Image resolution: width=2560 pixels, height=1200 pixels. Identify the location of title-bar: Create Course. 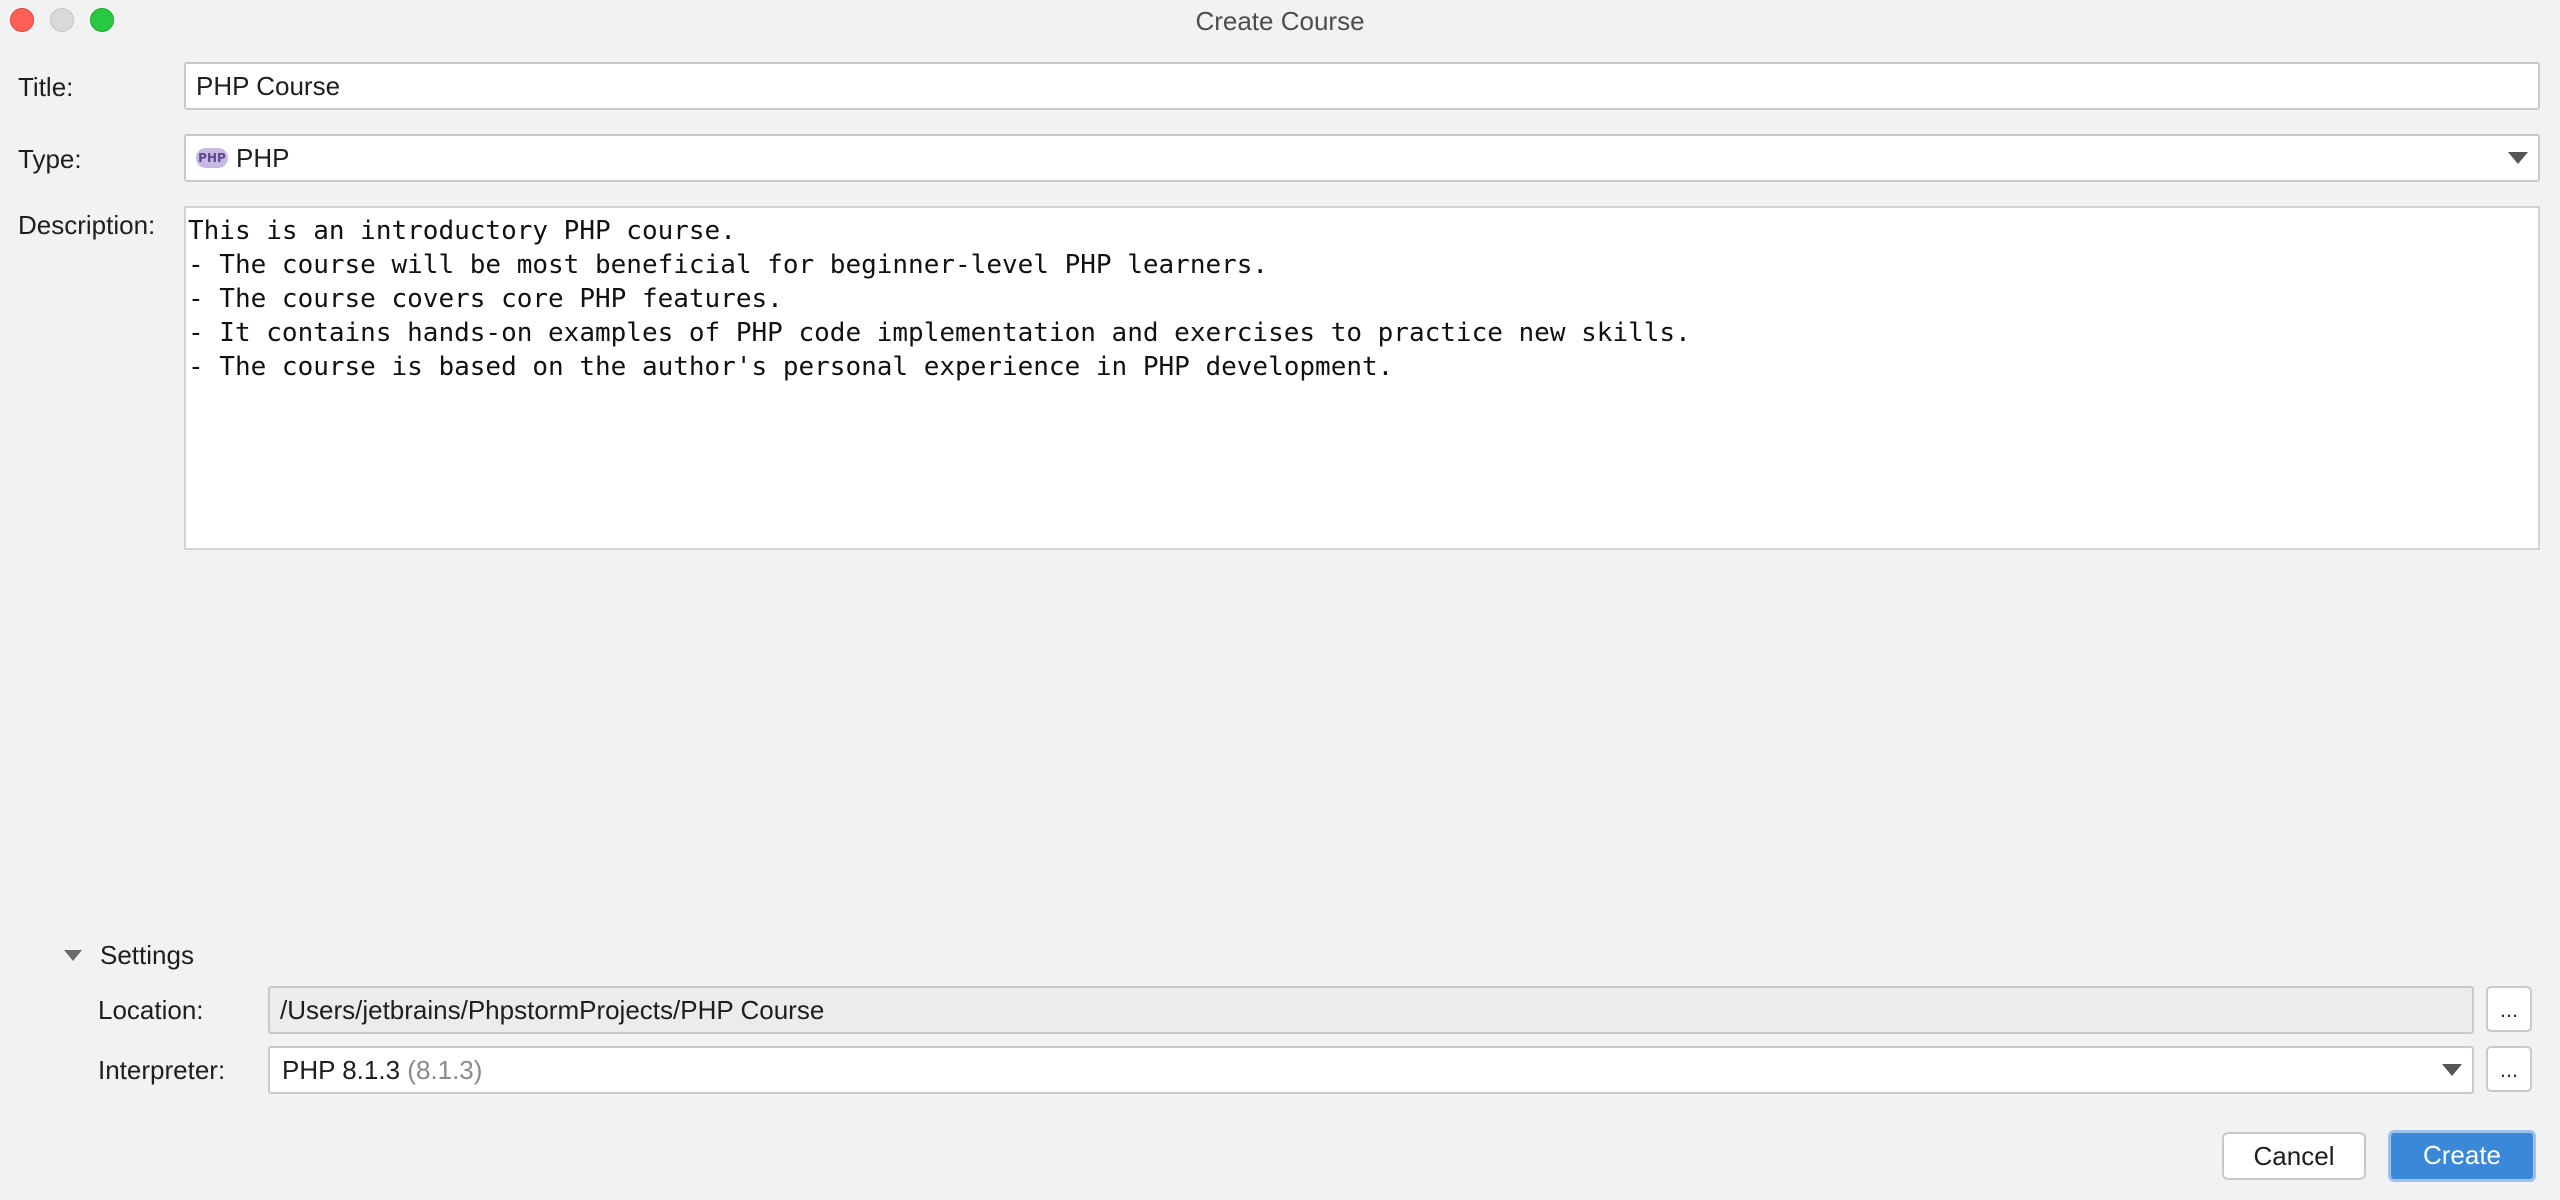
(1280, 22).